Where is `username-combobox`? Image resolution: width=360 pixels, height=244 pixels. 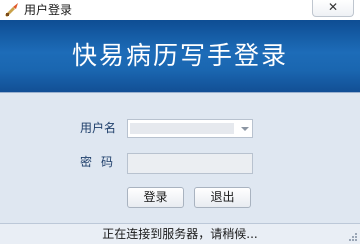
username-combobox is located at coordinates (190, 128).